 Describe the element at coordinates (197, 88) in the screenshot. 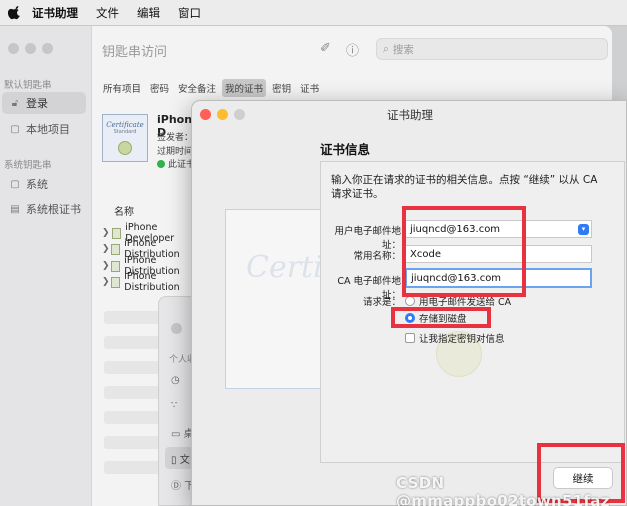

I see `tab-secure-notes: 安全备注` at that location.